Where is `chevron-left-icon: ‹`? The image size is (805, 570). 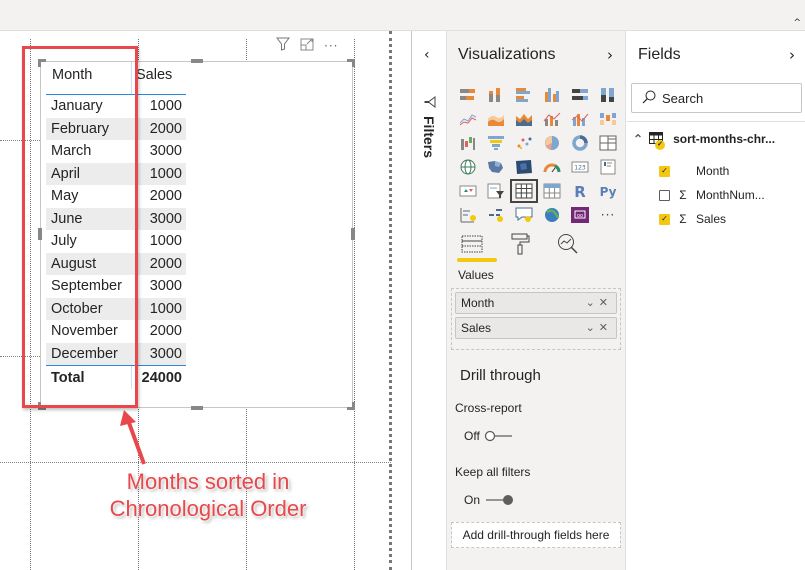 chevron-left-icon: ‹ is located at coordinates (427, 55).